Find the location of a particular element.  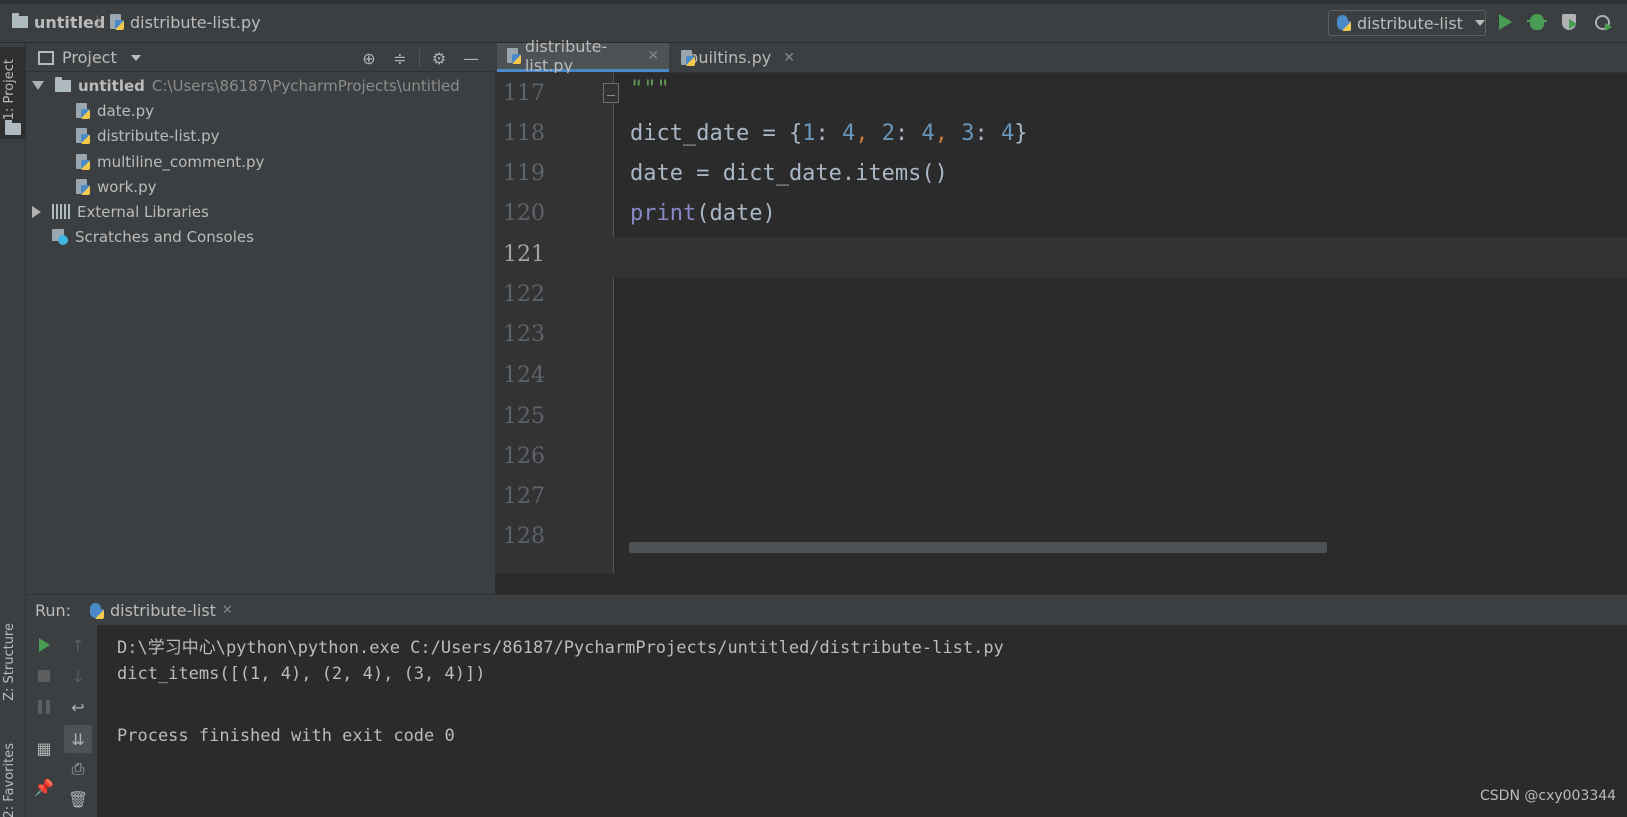

code-line-118: dict_date = {1: 4, 2: 4, 3: 4} is located at coordinates (828, 133).